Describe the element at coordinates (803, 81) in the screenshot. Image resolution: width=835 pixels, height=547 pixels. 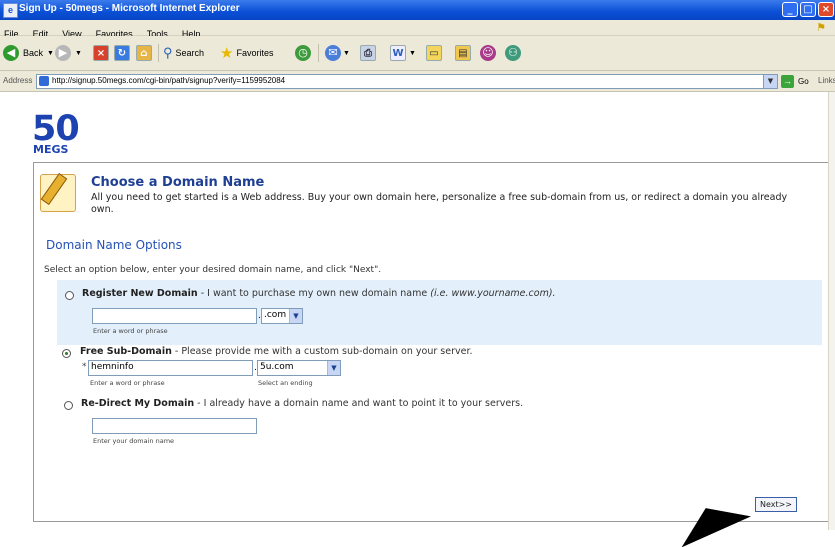
I see `go-label: Go` at that location.